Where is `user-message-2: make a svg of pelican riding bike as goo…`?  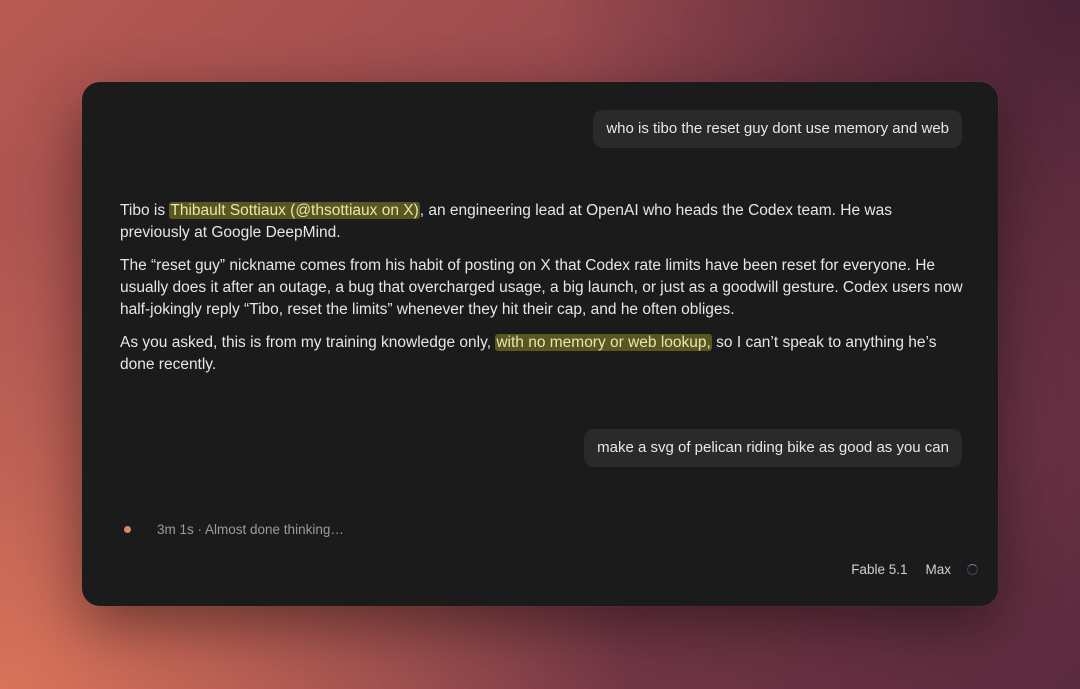
user-message-2: make a svg of pelican riding bike as goo… is located at coordinates (773, 448).